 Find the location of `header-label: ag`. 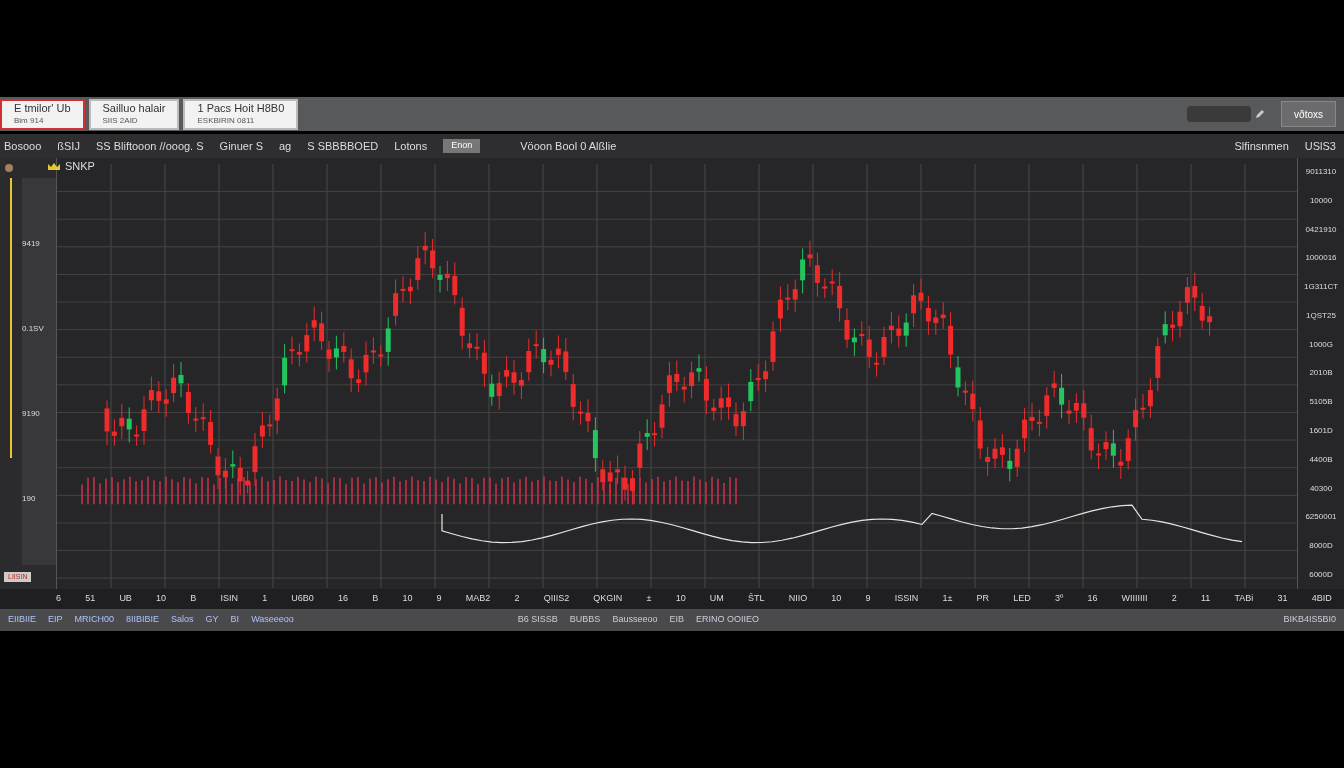

header-label: ag is located at coordinates (285, 146).